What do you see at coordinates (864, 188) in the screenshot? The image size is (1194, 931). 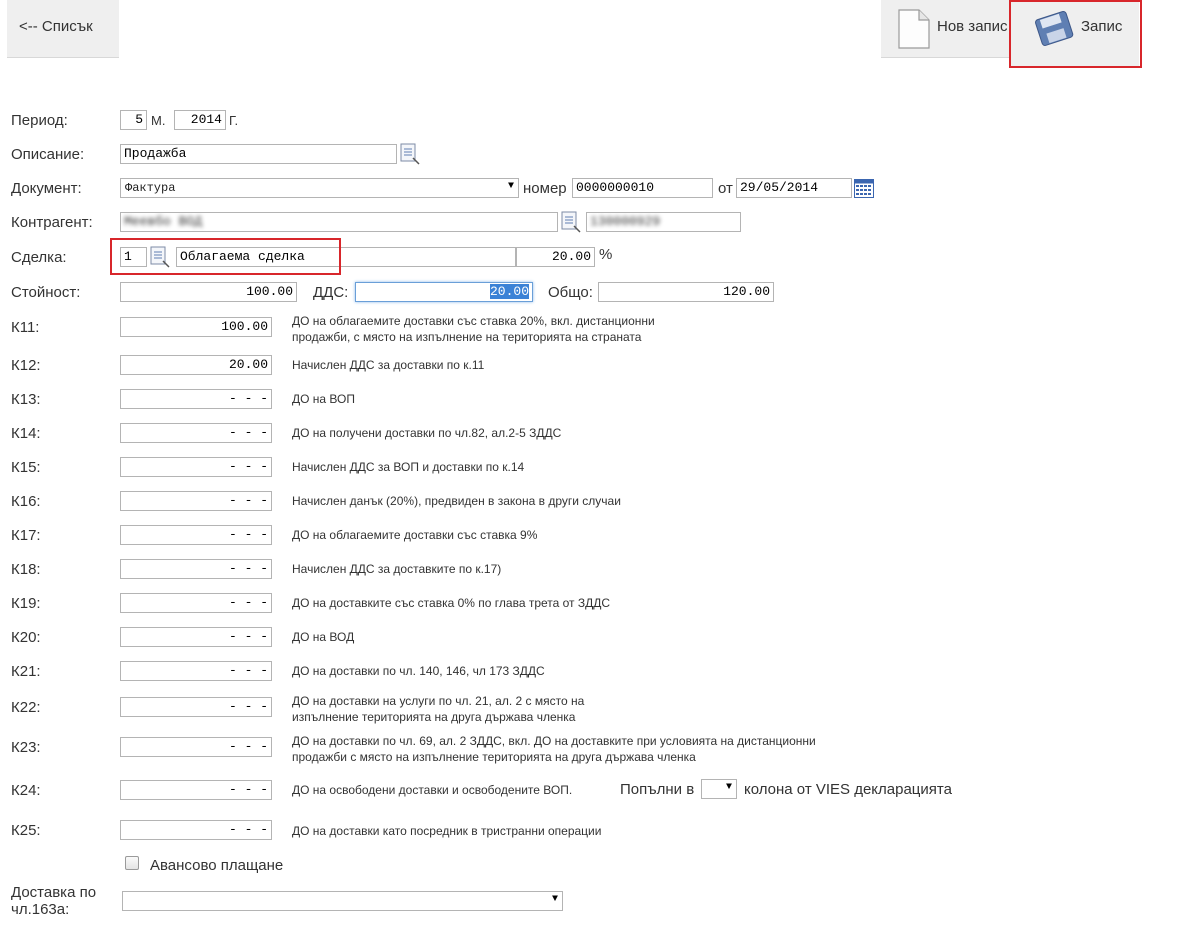 I see `calendar-icon` at bounding box center [864, 188].